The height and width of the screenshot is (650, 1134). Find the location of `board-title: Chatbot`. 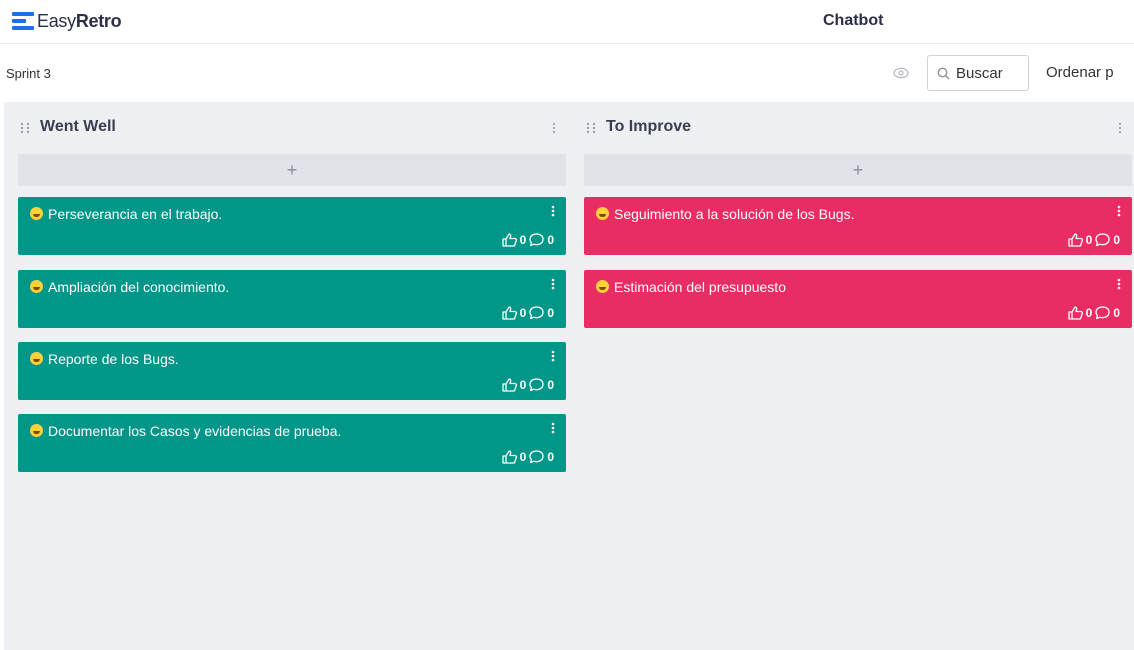

board-title: Chatbot is located at coordinates (853, 20).